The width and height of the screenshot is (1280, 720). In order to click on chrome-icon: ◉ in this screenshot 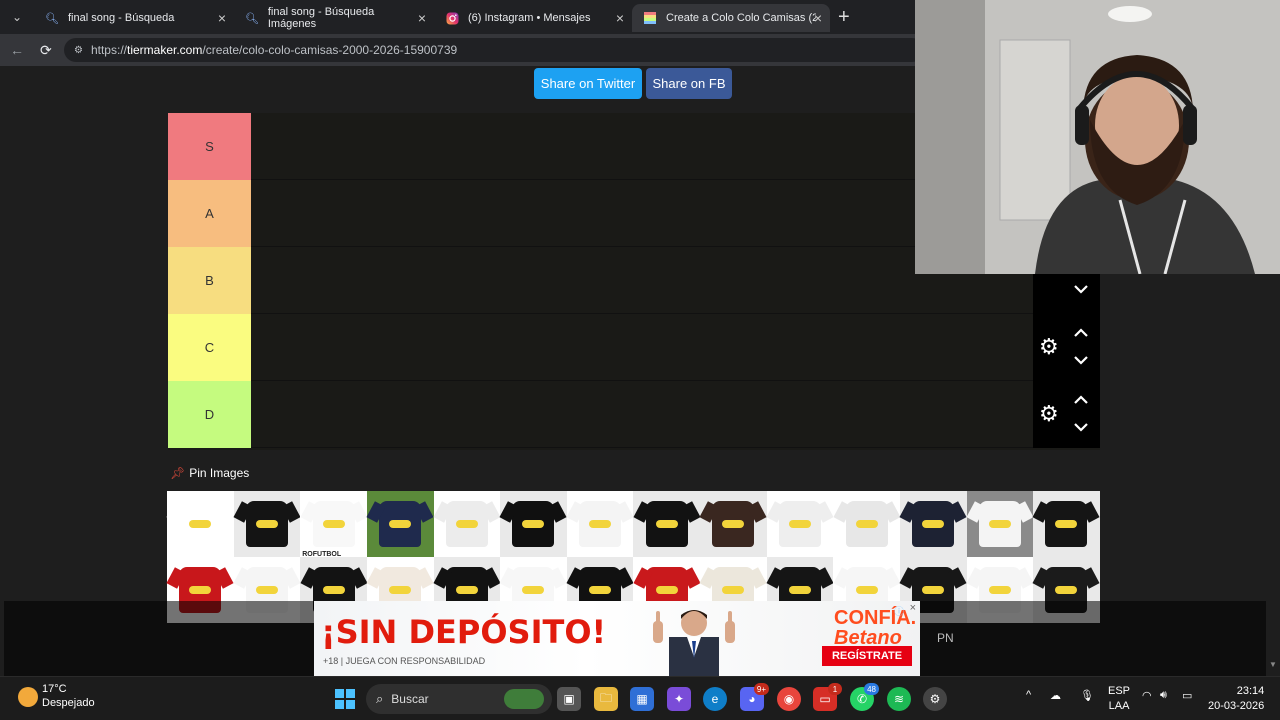, I will do `click(789, 699)`.